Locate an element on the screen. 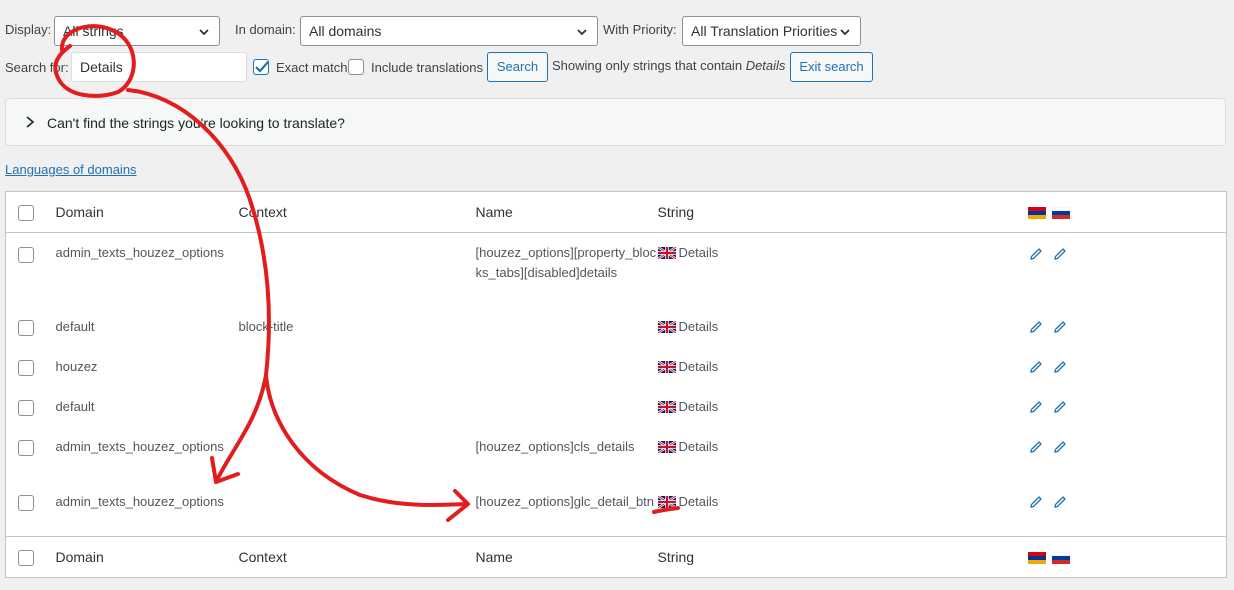 The height and width of the screenshot is (590, 1234). exact-match-checkbox is located at coordinates (261, 67).